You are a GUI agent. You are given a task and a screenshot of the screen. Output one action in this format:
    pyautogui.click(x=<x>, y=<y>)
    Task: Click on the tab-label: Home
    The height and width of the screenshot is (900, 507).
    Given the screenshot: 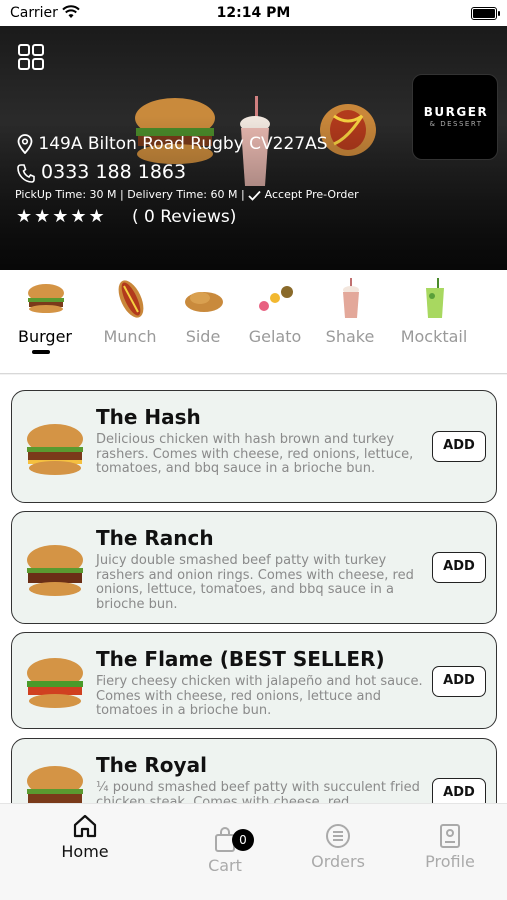 What is the action you would take?
    pyautogui.click(x=85, y=851)
    